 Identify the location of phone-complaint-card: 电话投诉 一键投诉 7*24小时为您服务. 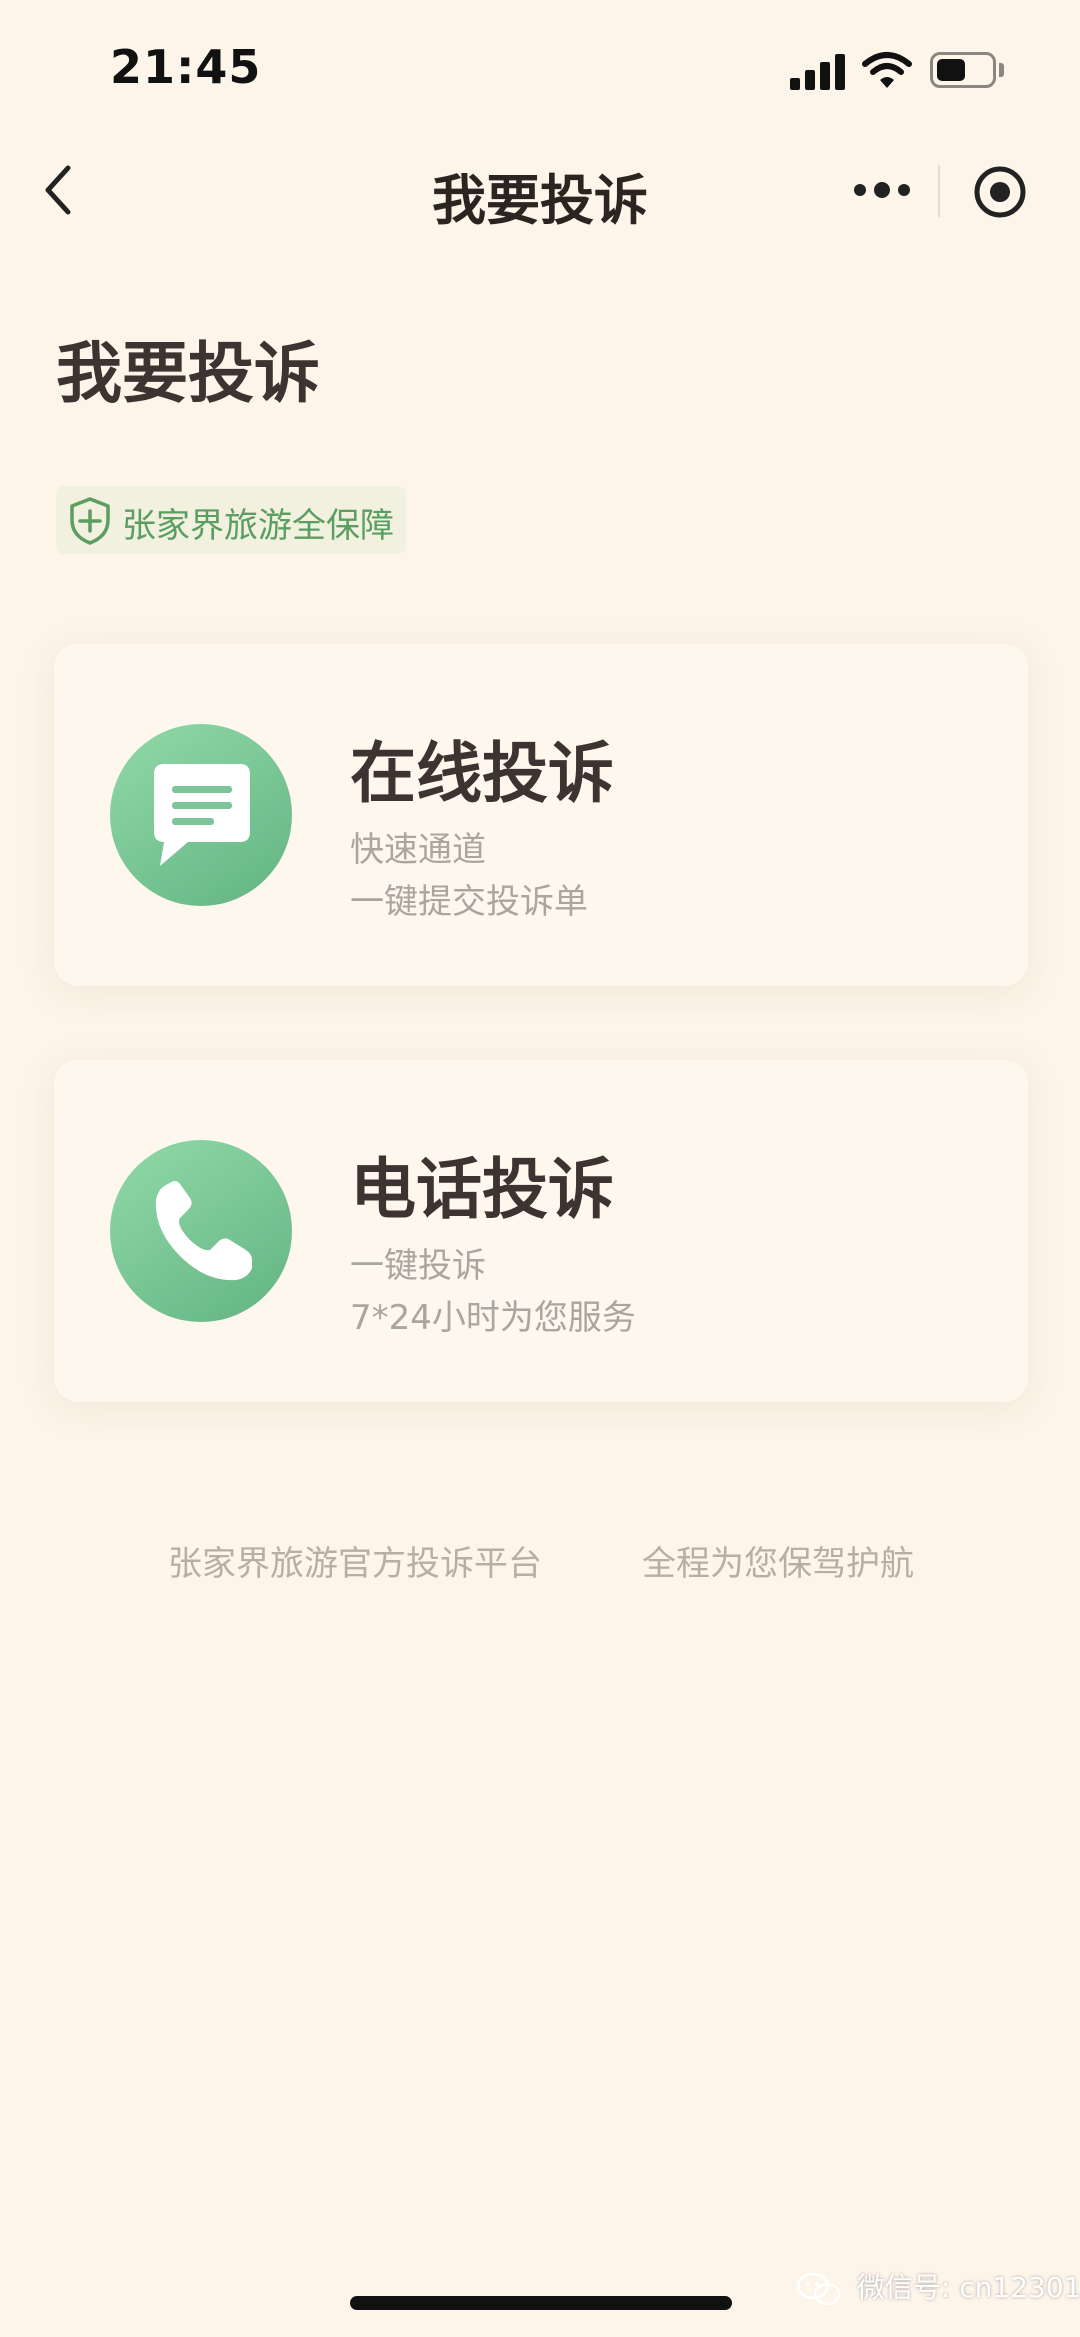
(541, 1231).